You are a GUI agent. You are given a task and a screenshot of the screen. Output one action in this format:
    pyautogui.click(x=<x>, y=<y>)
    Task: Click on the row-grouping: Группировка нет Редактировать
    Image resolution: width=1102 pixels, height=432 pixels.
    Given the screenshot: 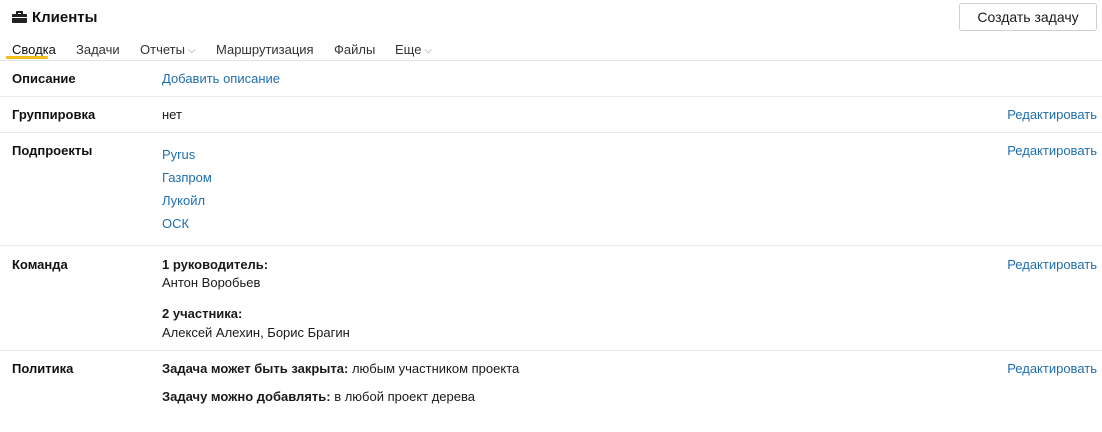 What is the action you would take?
    pyautogui.click(x=551, y=115)
    